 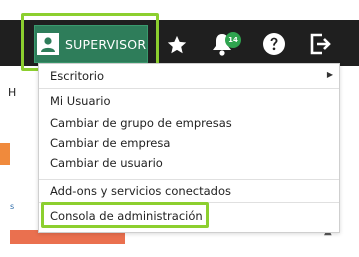 What do you see at coordinates (329, 74) in the screenshot?
I see `submenu-arrow-icon: ▶` at bounding box center [329, 74].